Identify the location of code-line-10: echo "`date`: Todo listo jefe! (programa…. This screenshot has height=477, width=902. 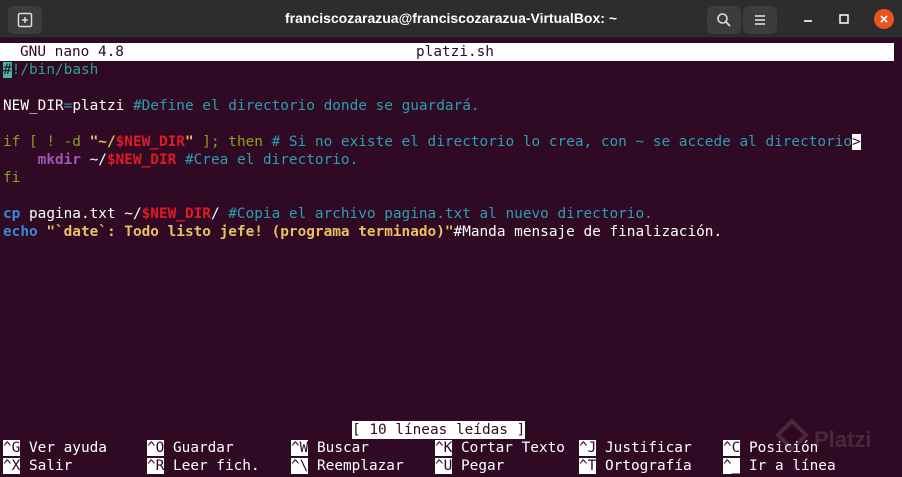
(362, 232).